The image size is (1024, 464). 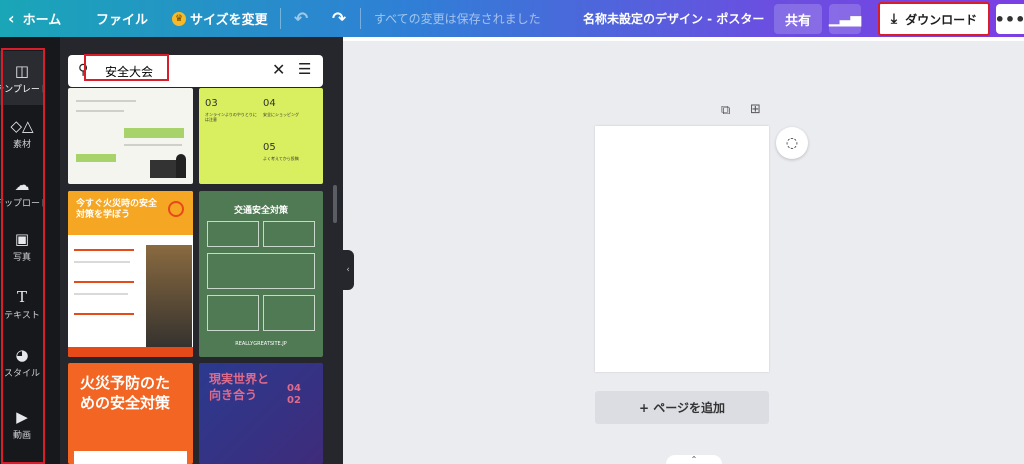 I want to click on share-button: 共有, so click(x=798, y=19).